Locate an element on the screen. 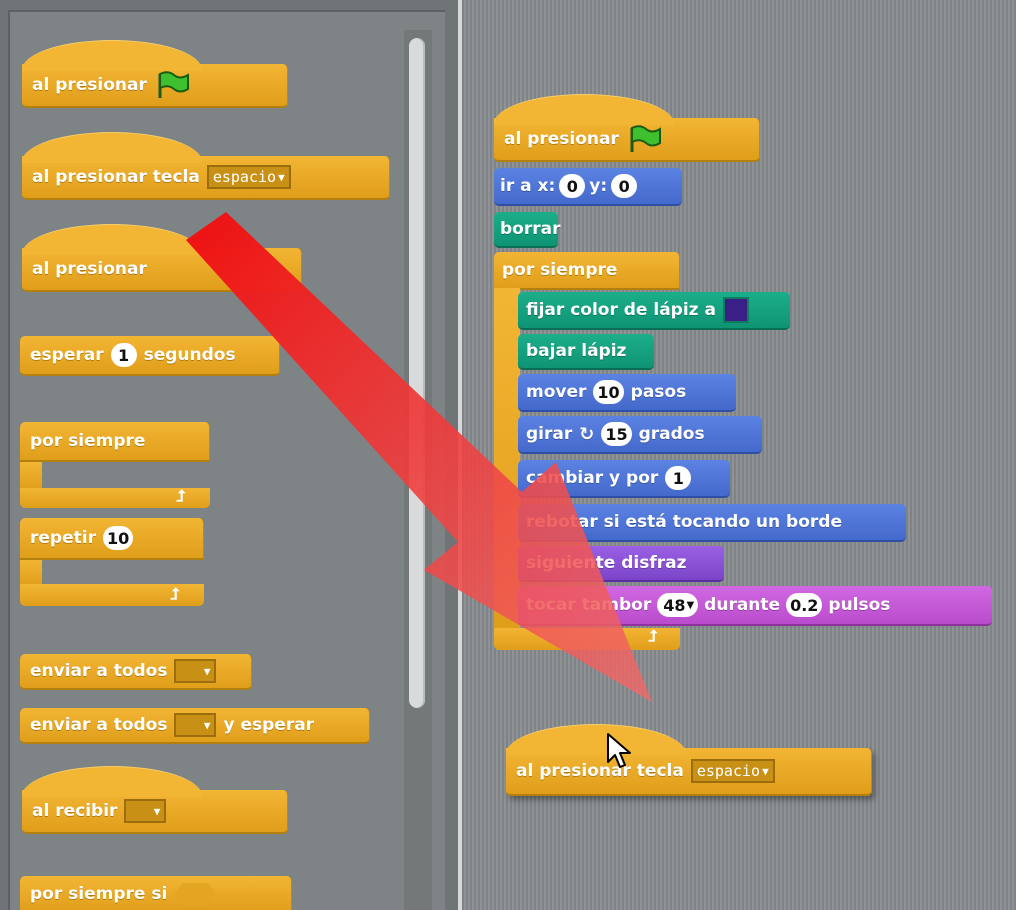 This screenshot has height=910, width=1016. palette-broadcast-wait-block: enviar a todos ▼ y esperar is located at coordinates (195, 726).